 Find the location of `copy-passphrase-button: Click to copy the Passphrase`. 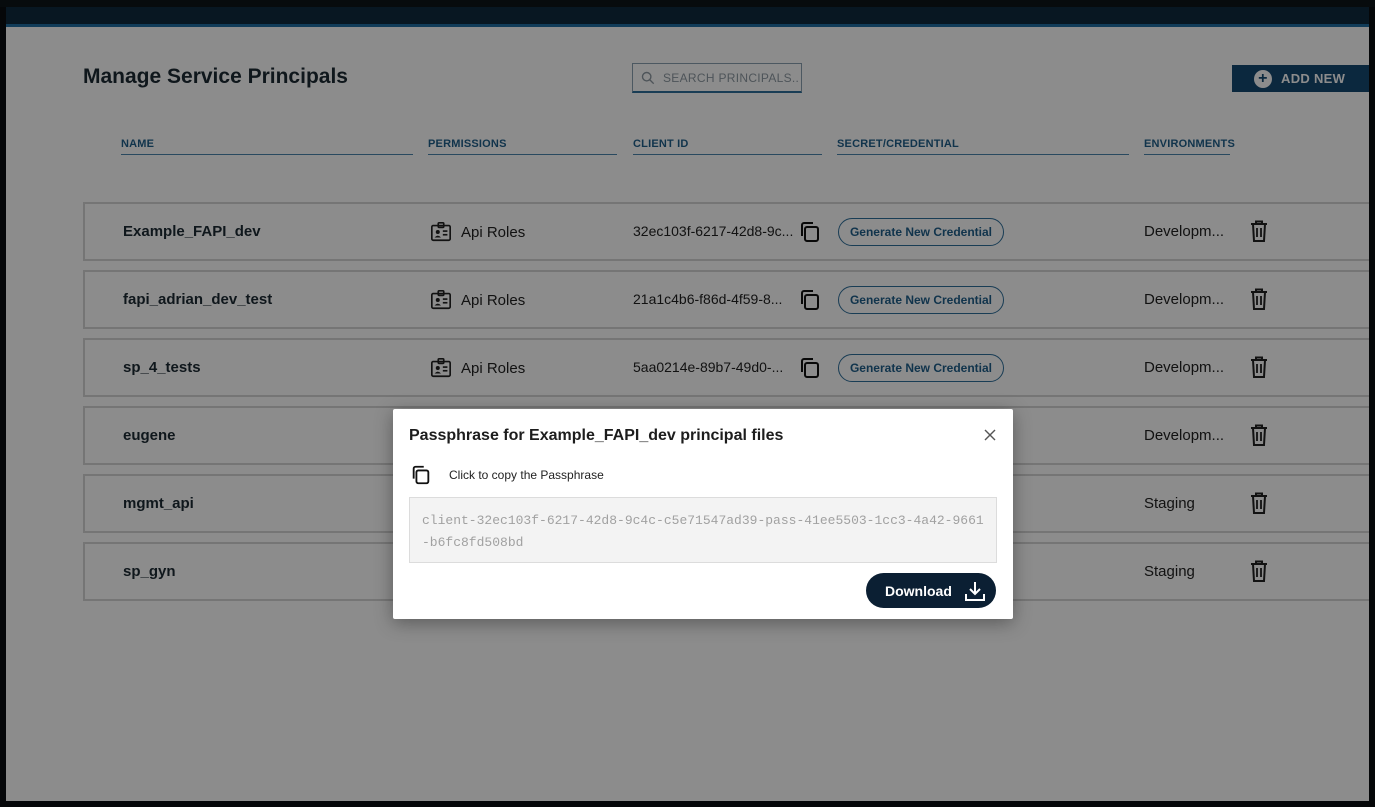

copy-passphrase-button: Click to copy the Passphrase is located at coordinates (507, 475).